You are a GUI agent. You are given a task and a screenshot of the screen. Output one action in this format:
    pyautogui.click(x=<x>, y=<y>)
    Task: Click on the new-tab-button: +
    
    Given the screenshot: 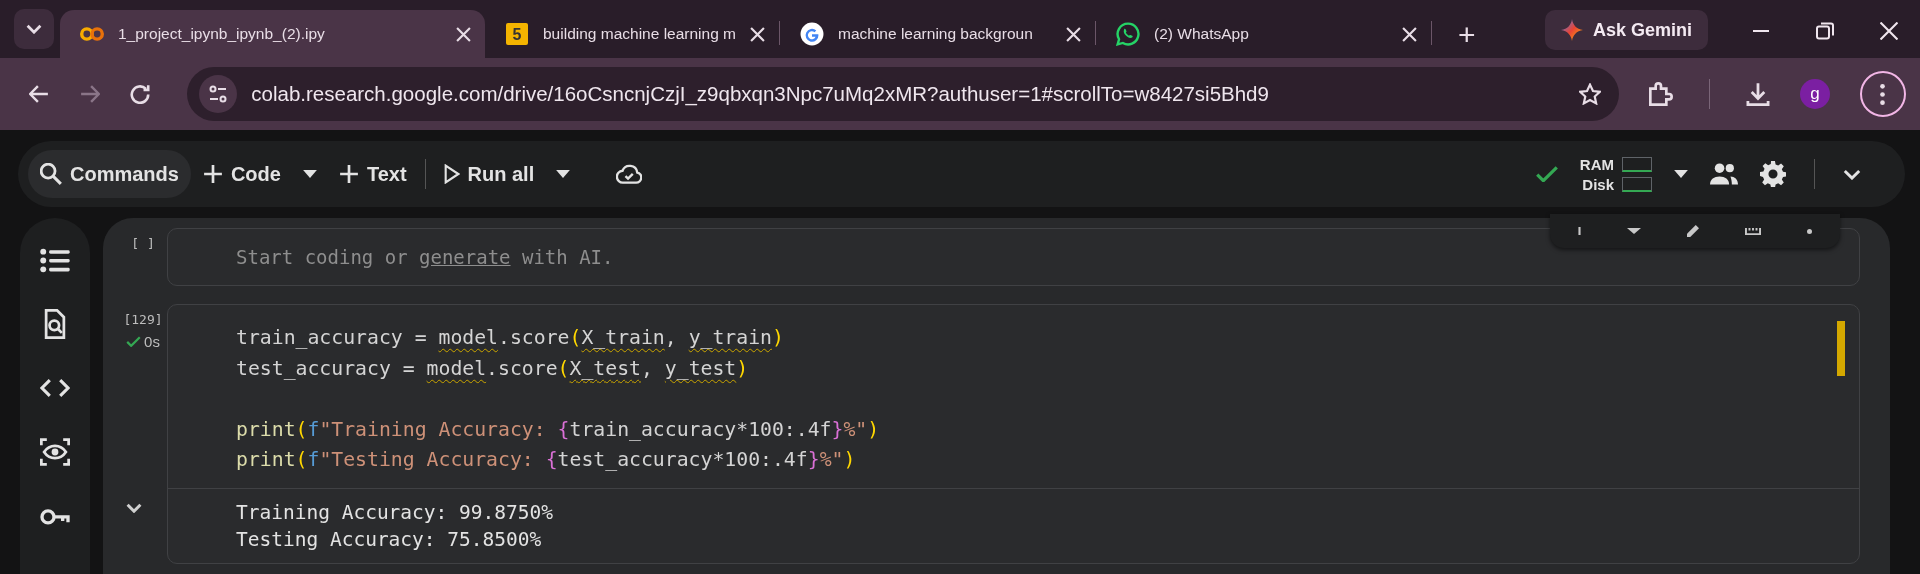 What is the action you would take?
    pyautogui.click(x=1467, y=35)
    